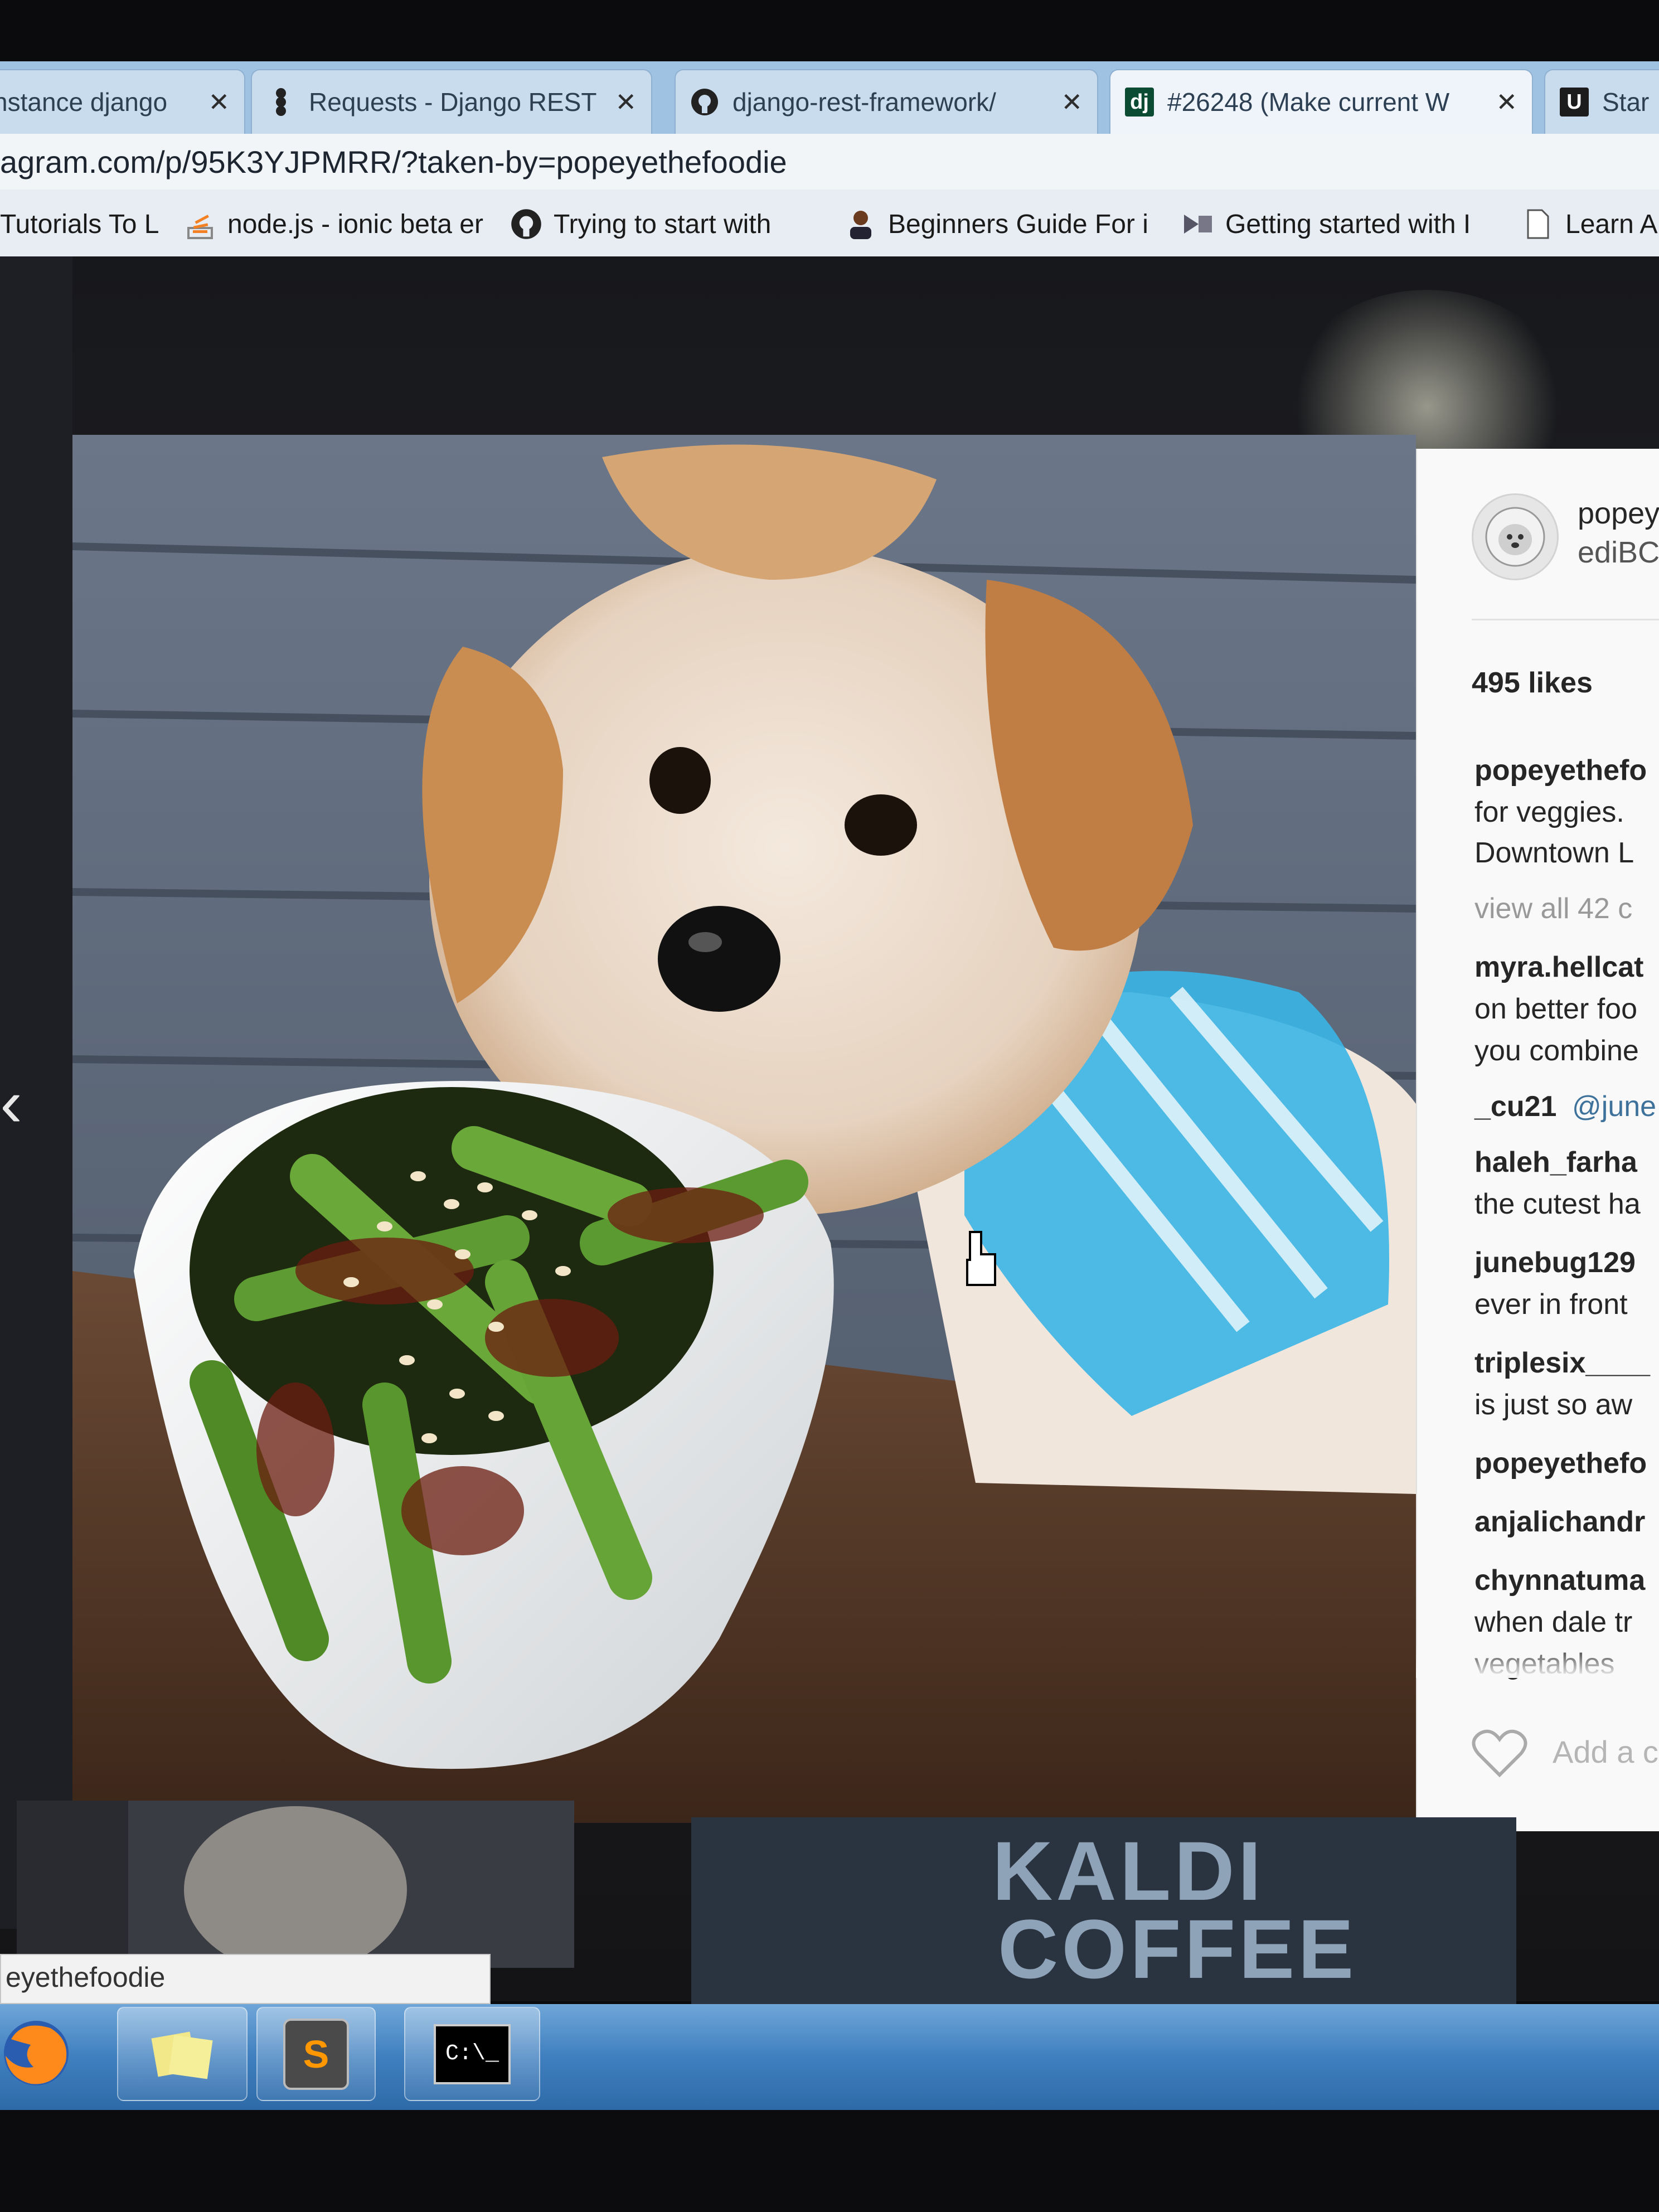  Describe the element at coordinates (1560, 1463) in the screenshot. I see `comment-user: popeyethefo` at that location.